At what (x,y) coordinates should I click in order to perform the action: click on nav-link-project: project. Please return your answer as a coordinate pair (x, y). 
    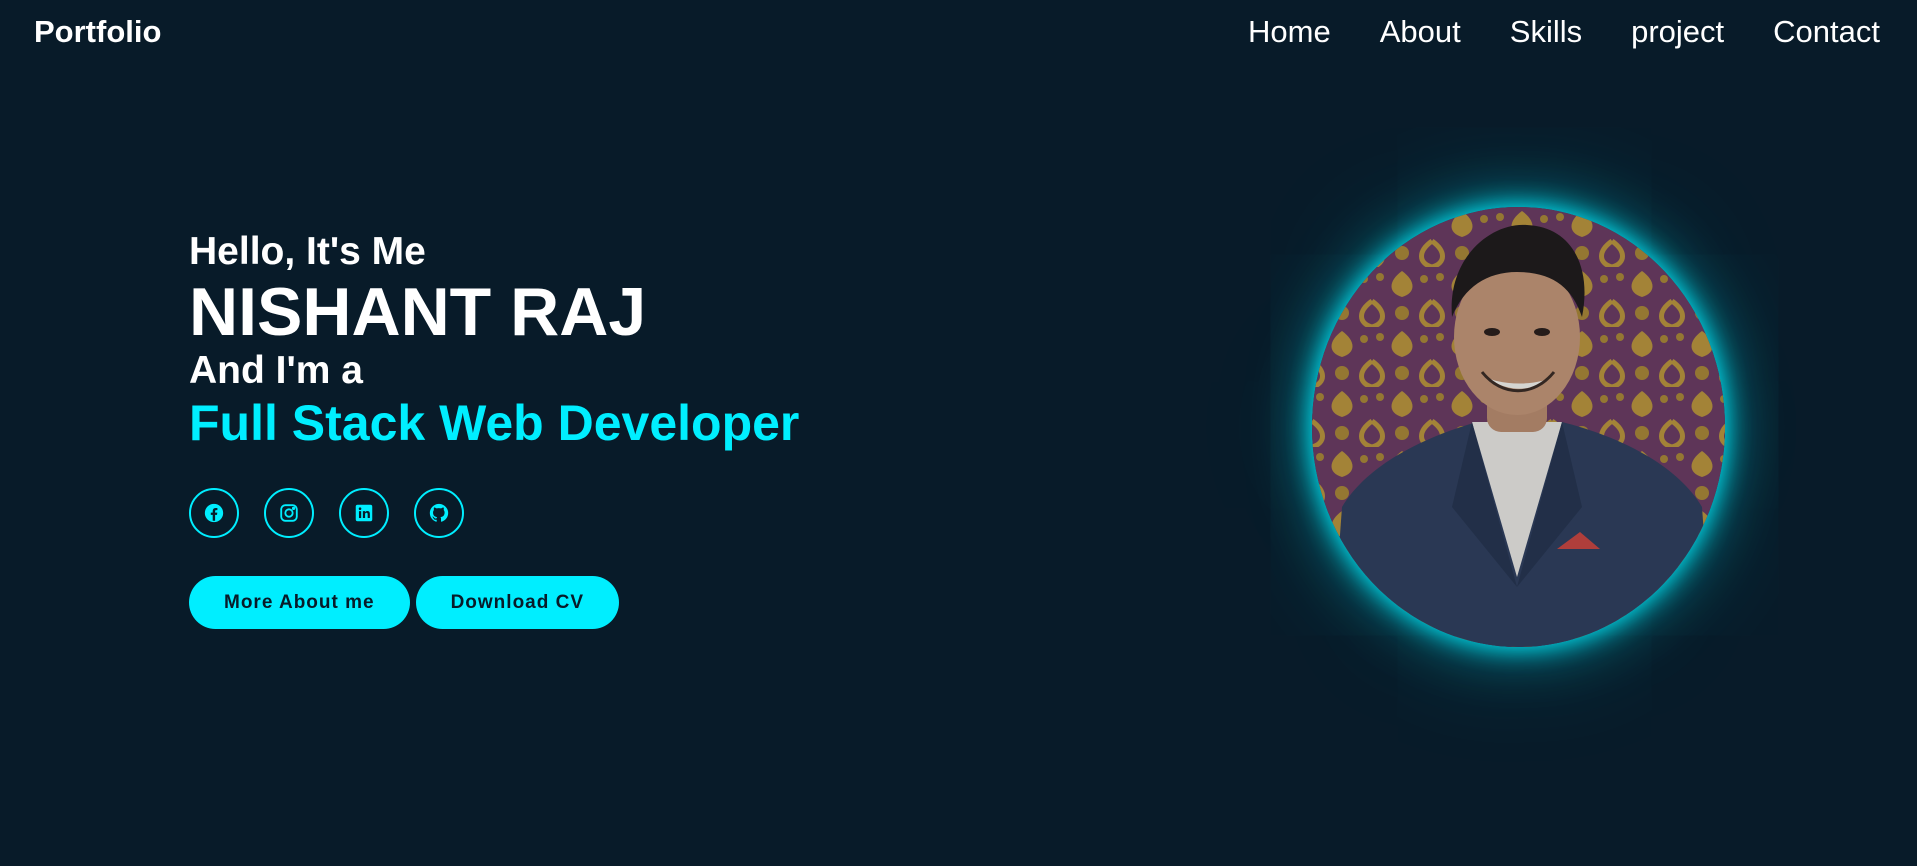
    Looking at the image, I should click on (1677, 32).